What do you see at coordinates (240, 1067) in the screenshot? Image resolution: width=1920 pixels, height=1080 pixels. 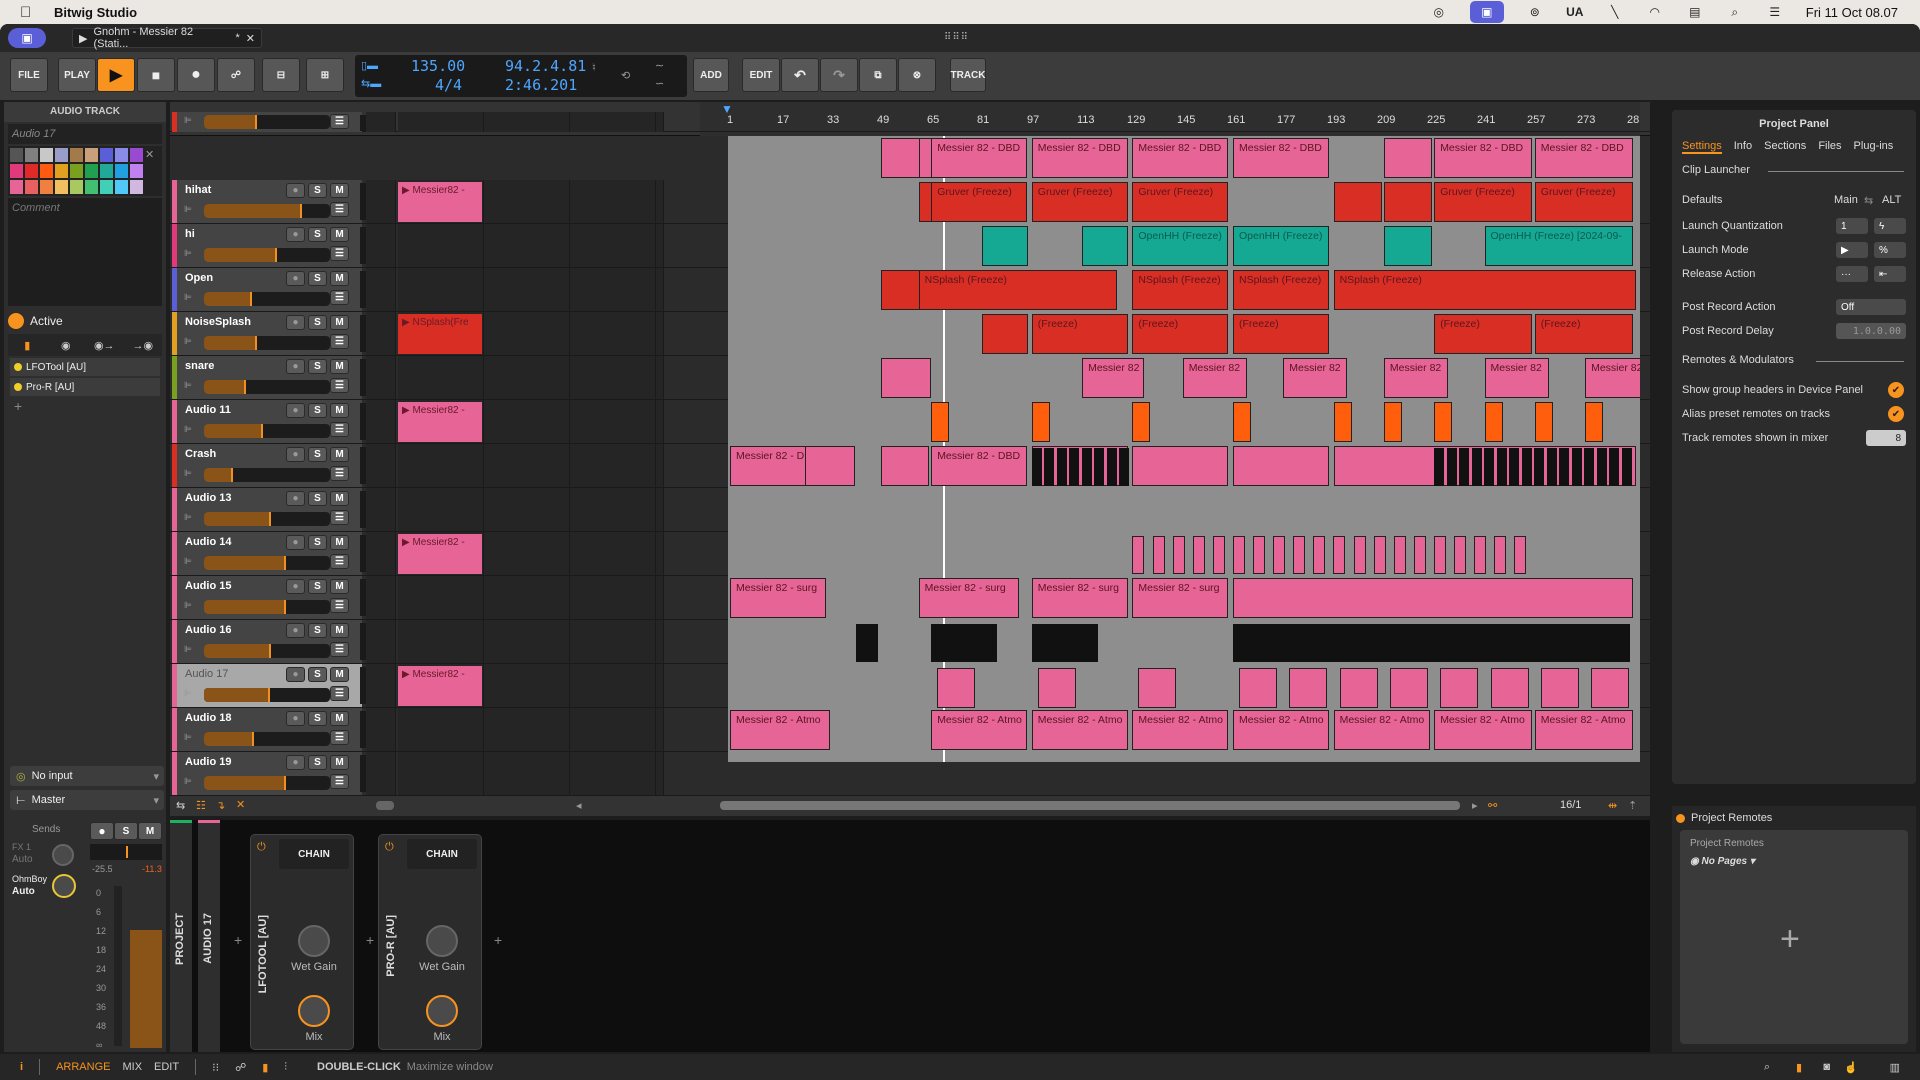 I see `modulation-icon: ☍` at bounding box center [240, 1067].